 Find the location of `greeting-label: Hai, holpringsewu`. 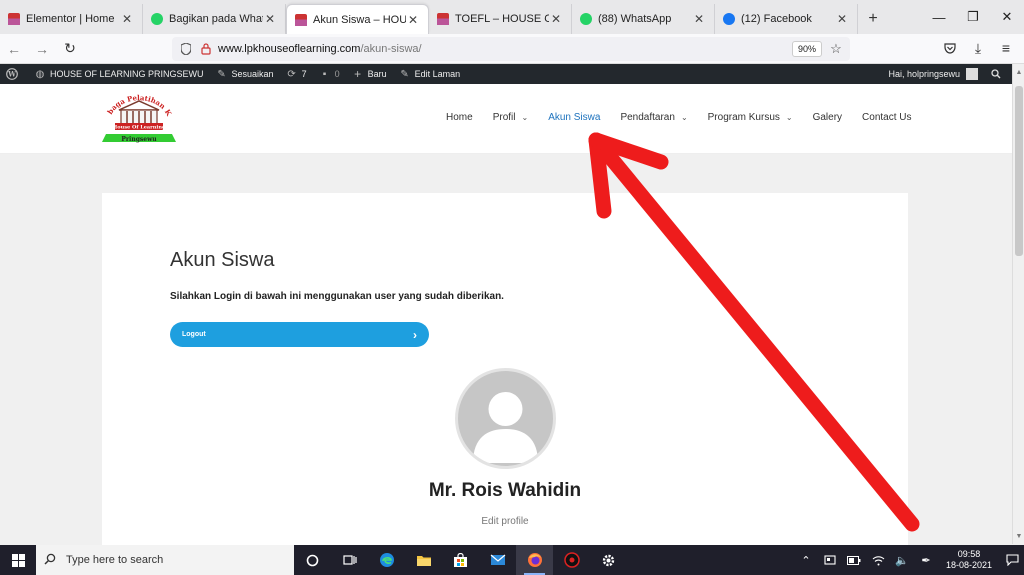

greeting-label: Hai, holpringsewu is located at coordinates (924, 74).